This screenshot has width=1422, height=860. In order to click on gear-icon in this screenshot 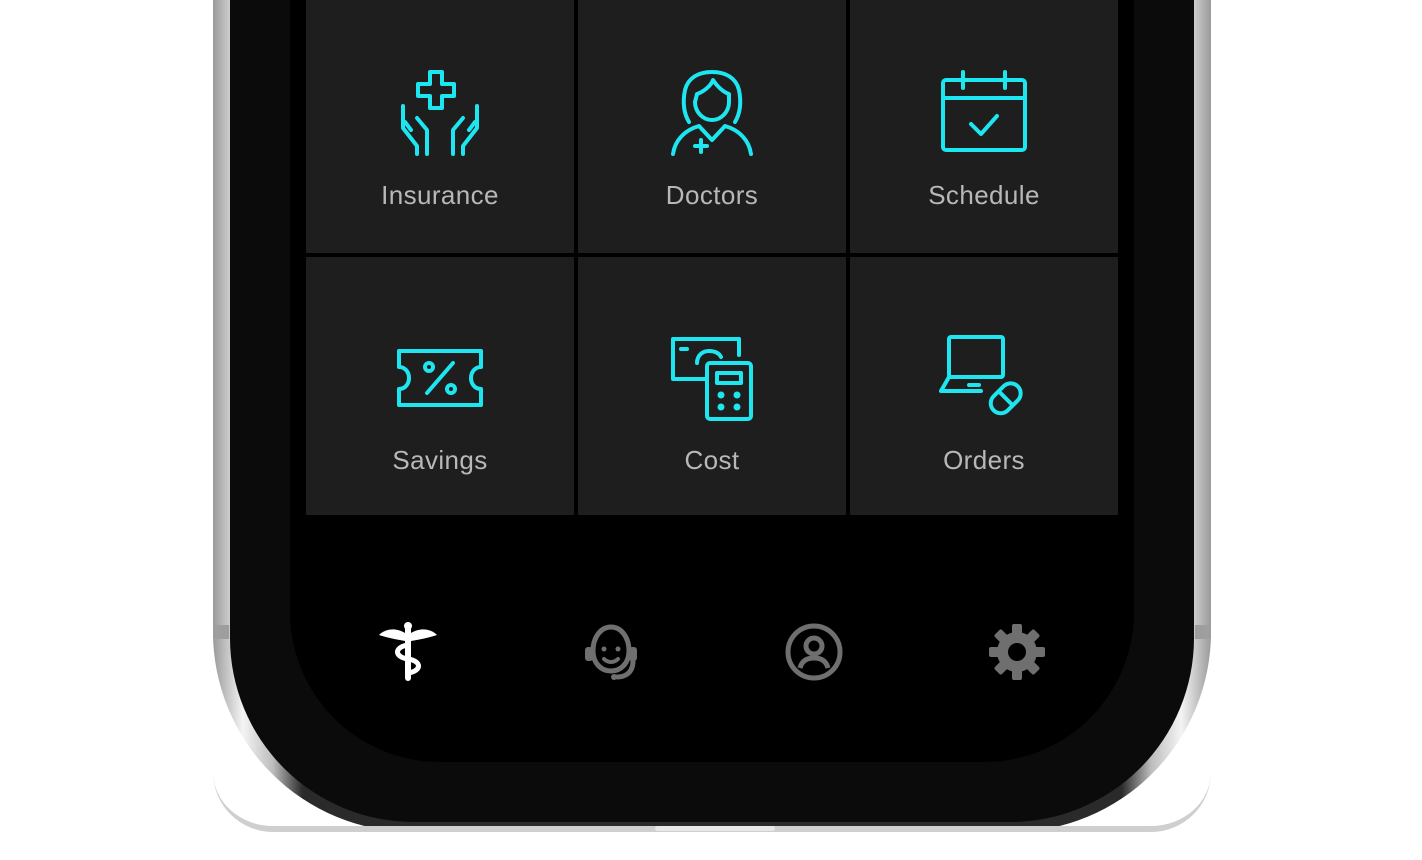, I will do `click(1017, 652)`.